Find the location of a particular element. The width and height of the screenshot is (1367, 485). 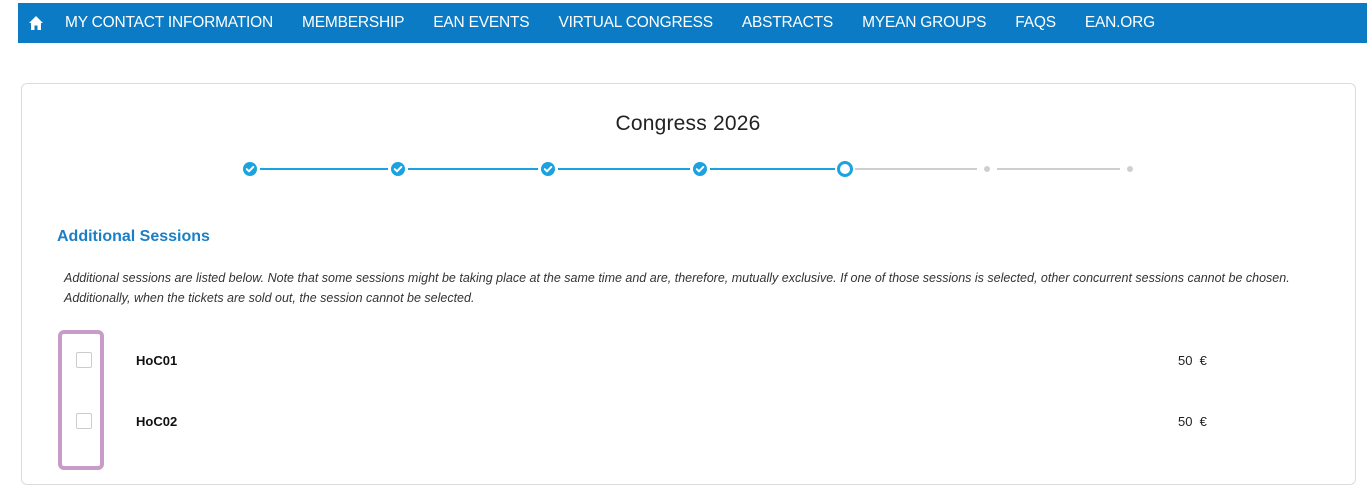

session-name: HoC02 is located at coordinates (157, 421).